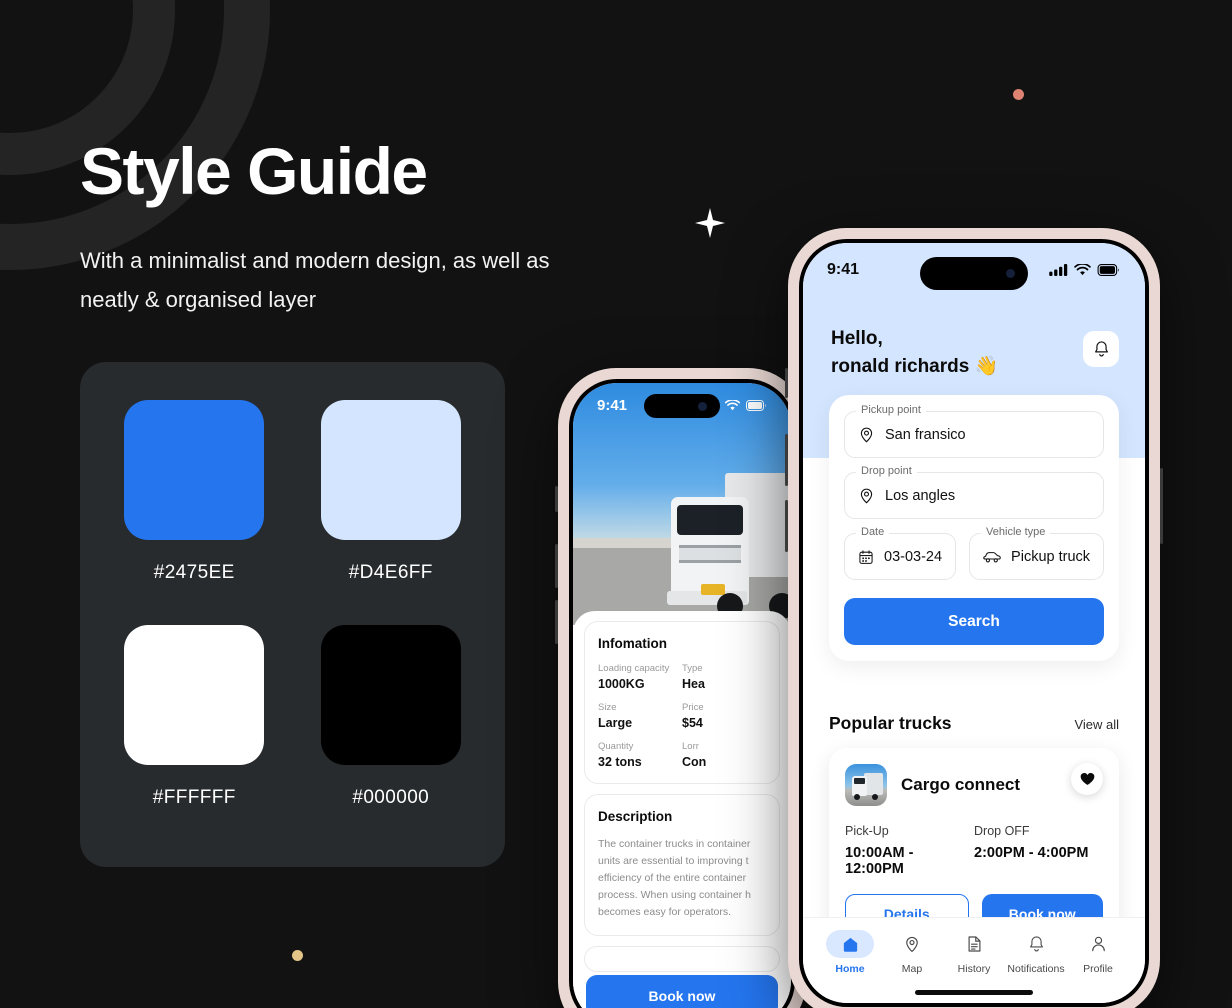 The image size is (1232, 1008). Describe the element at coordinates (1058, 270) in the screenshot. I see `cellular-signal-icon` at that location.